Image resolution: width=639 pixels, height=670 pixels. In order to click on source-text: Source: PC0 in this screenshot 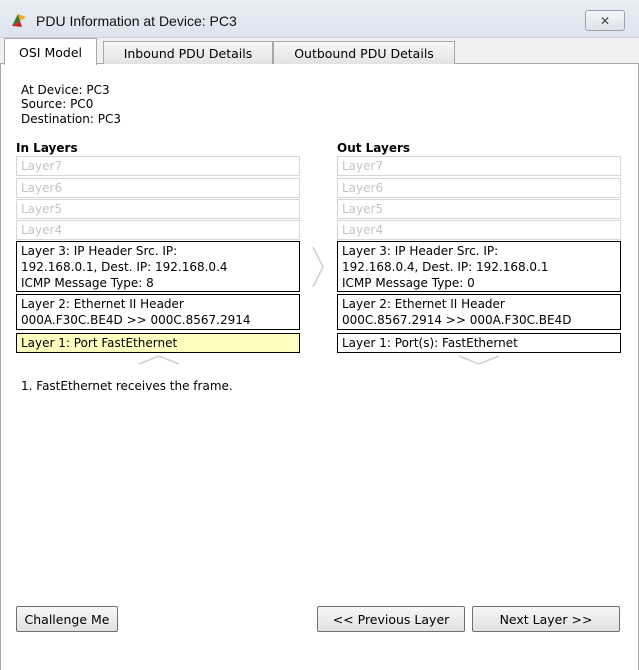, I will do `click(57, 104)`.